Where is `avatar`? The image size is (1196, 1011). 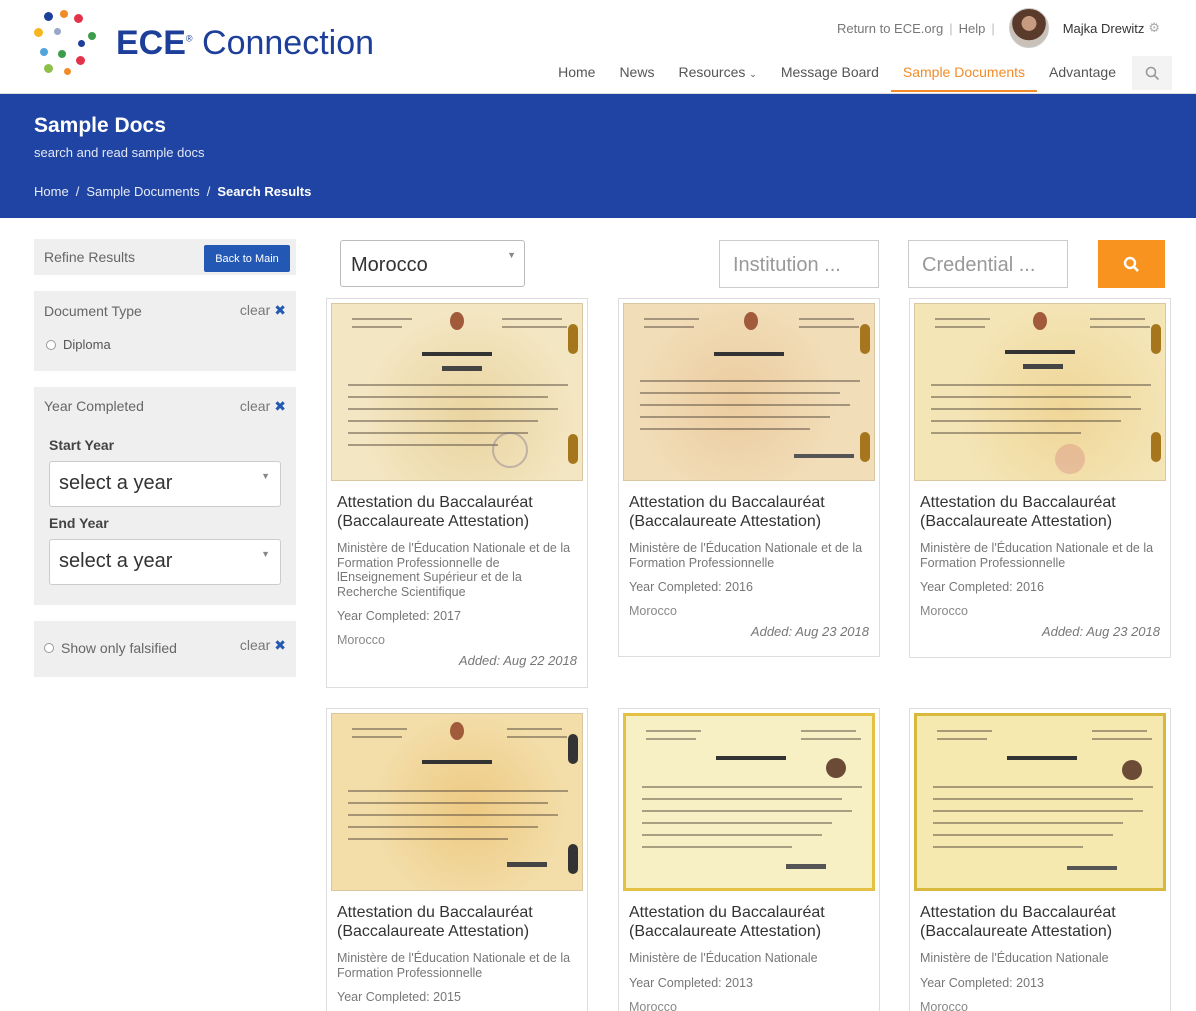 avatar is located at coordinates (1028, 28).